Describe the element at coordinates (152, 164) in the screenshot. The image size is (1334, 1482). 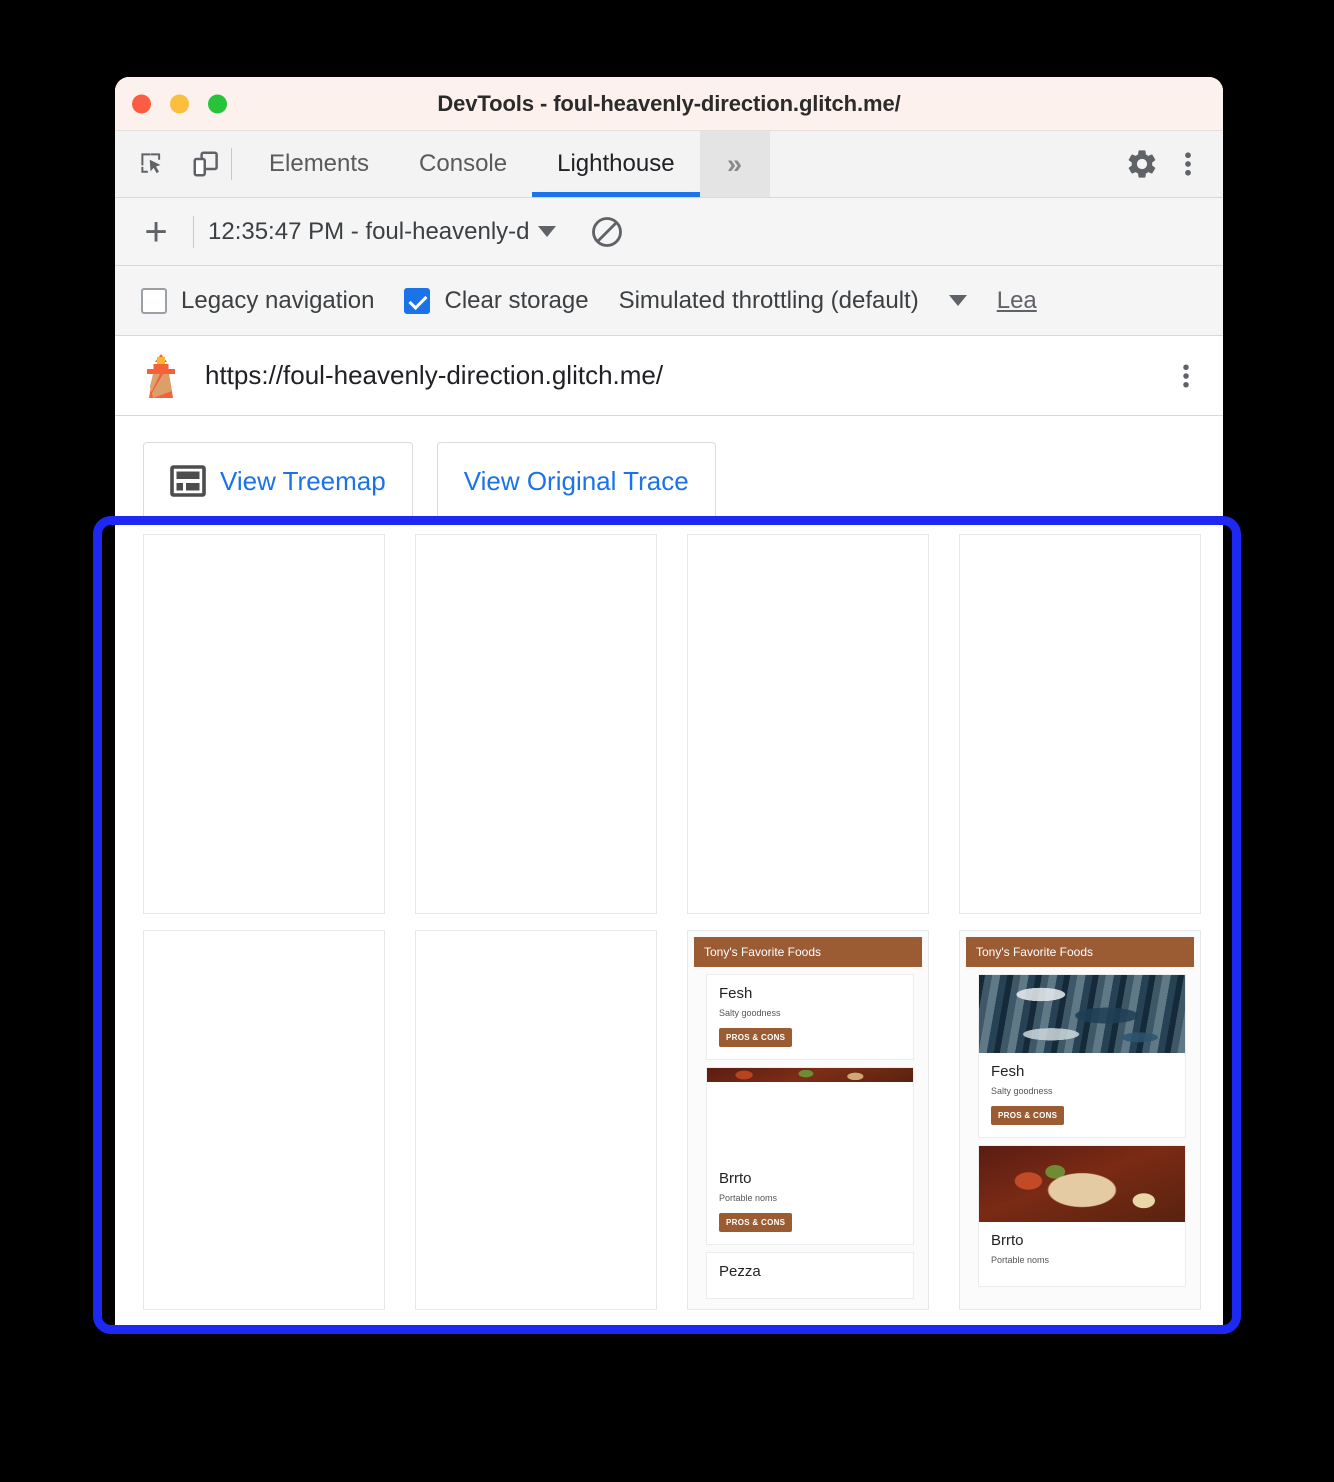
I see `inspect-element-icon` at that location.